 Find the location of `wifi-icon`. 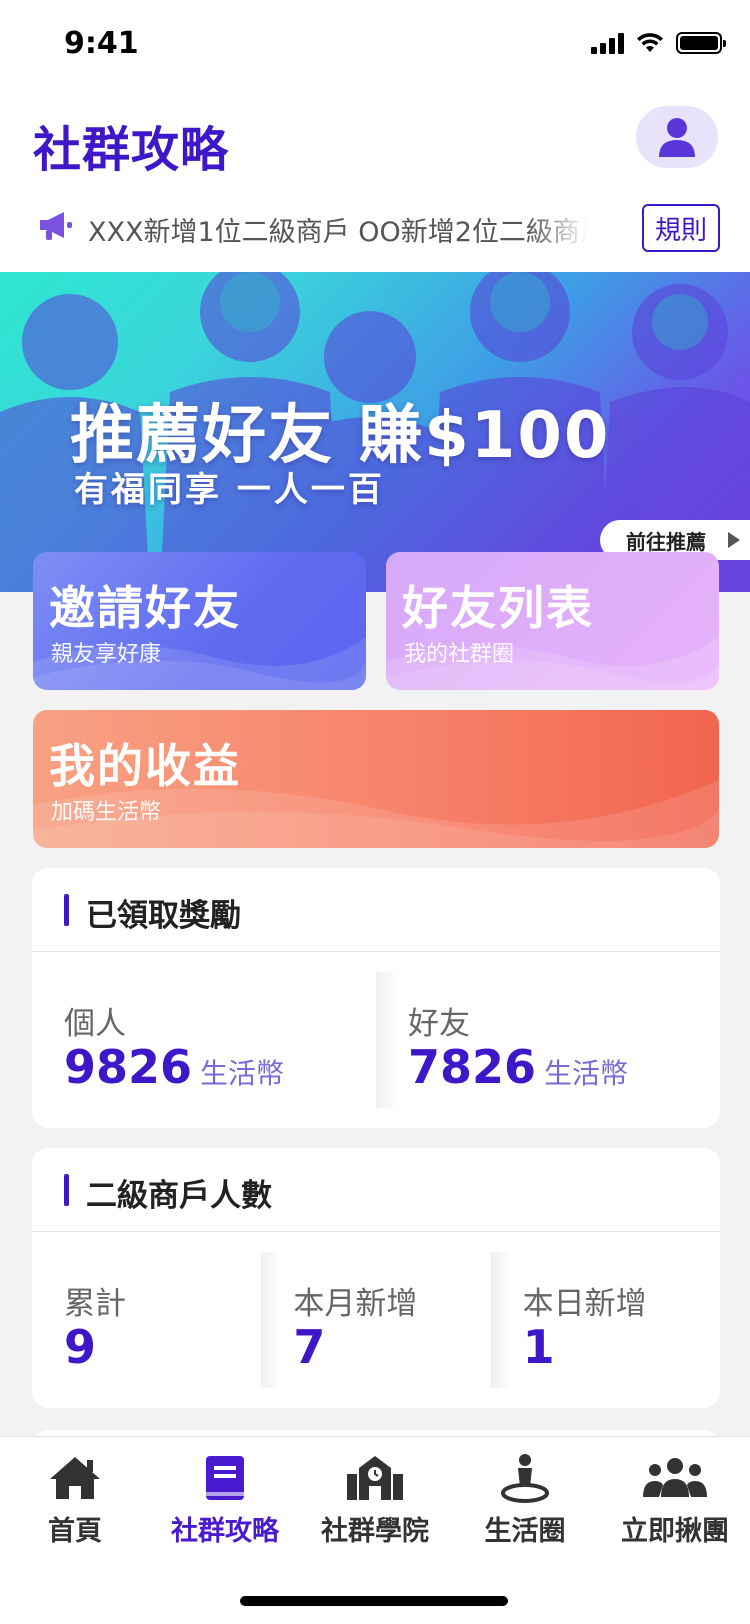

wifi-icon is located at coordinates (650, 42).